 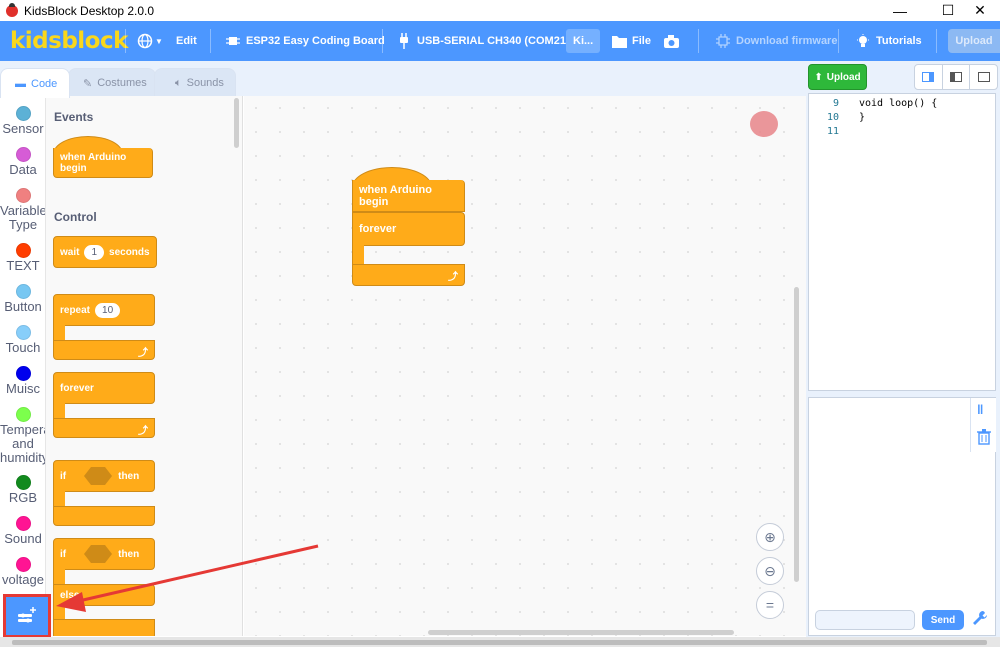 What do you see at coordinates (832, 117) in the screenshot?
I see `line-number: 10` at bounding box center [832, 117].